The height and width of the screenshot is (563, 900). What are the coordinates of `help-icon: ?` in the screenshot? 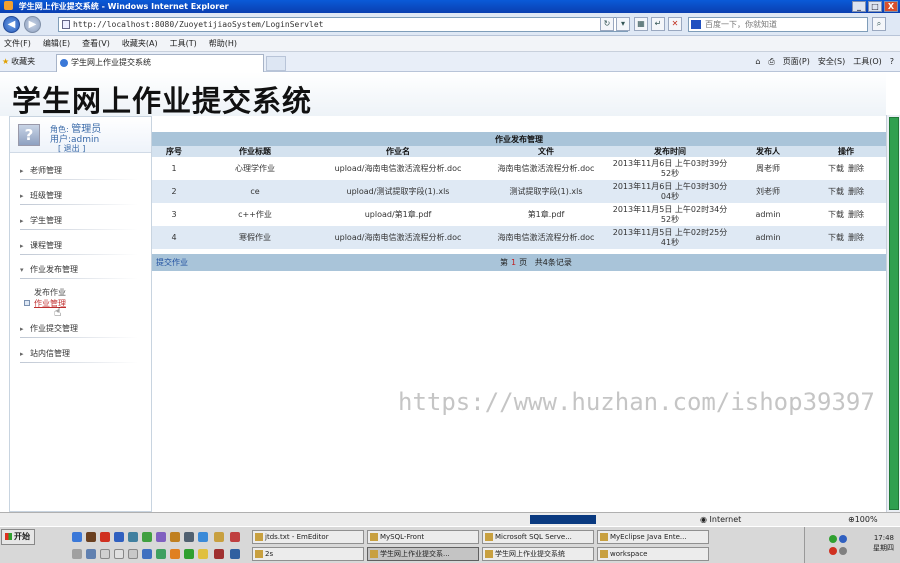 It's located at (892, 62).